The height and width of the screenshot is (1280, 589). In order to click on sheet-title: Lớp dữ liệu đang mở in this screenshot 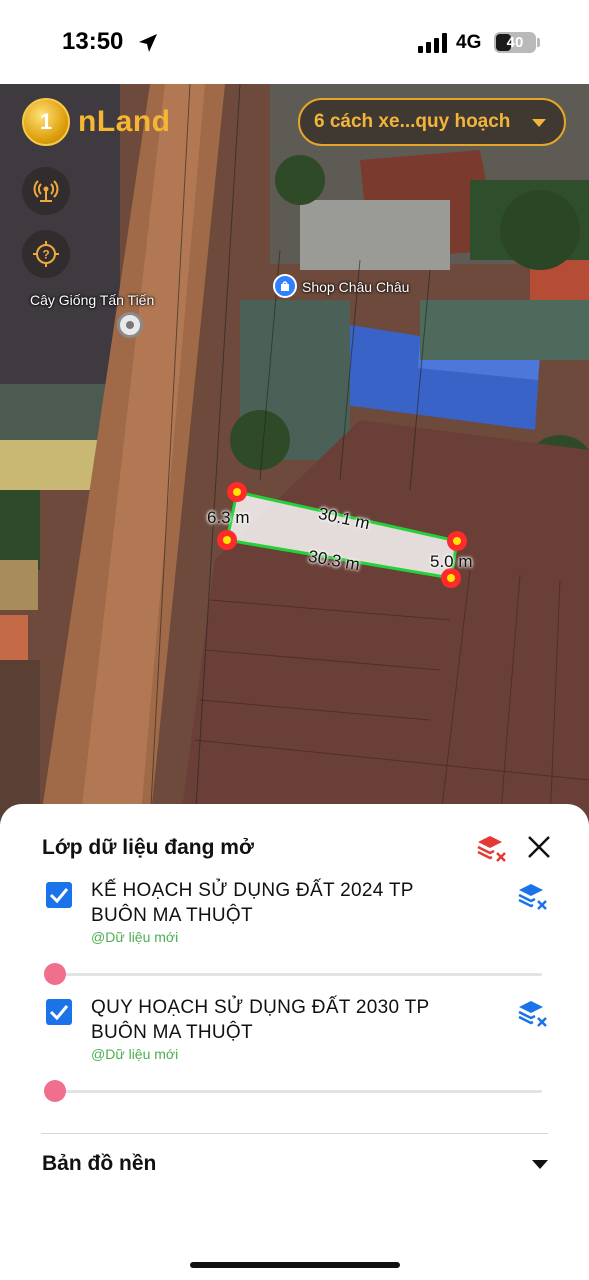, I will do `click(148, 847)`.